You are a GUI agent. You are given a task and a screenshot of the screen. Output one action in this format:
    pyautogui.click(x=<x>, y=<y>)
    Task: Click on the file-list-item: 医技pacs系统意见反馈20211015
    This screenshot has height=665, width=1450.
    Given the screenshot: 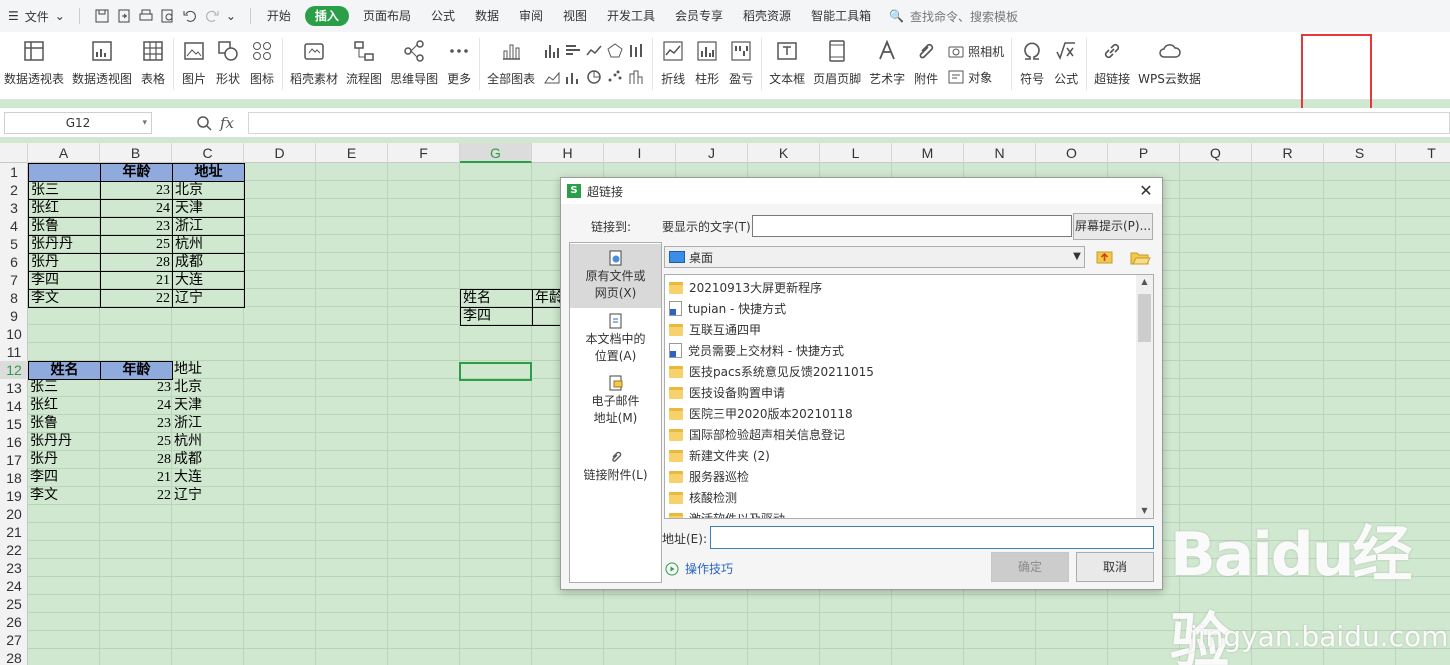 What is the action you would take?
    pyautogui.click(x=771, y=371)
    